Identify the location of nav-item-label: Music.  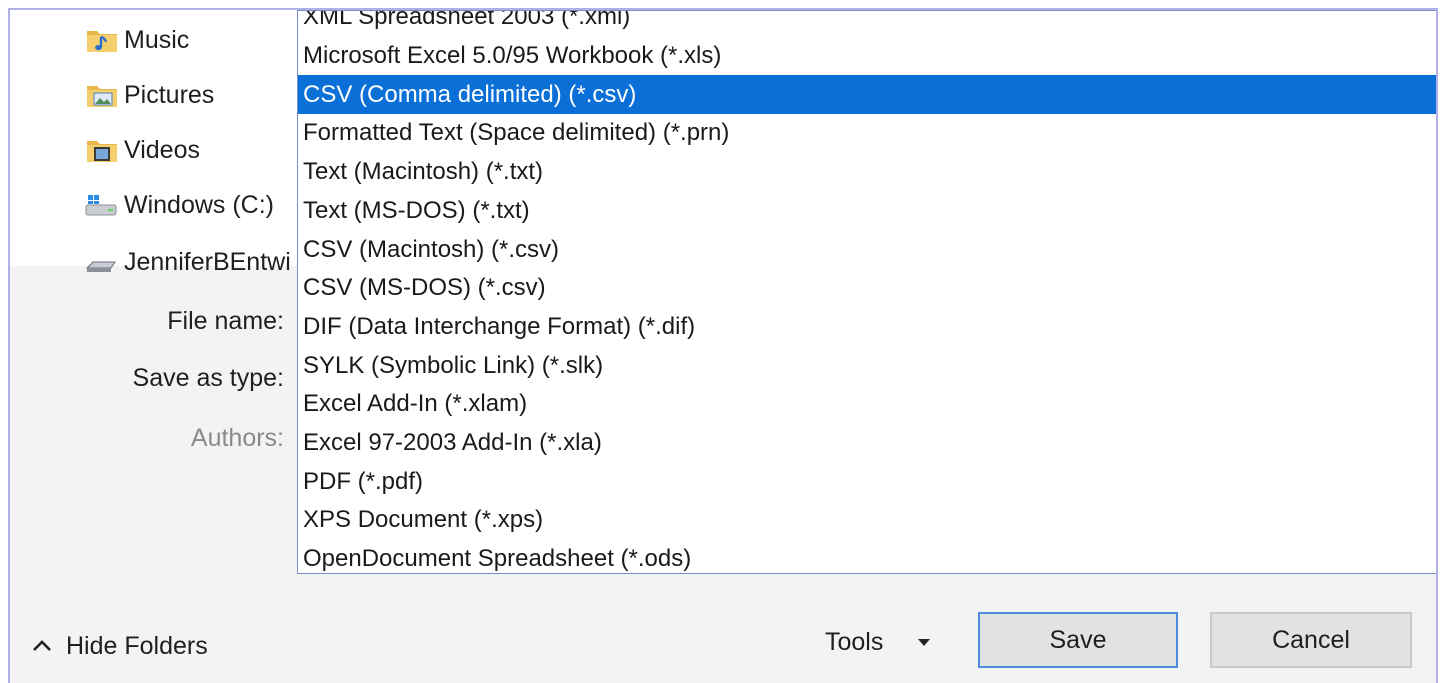
(157, 39).